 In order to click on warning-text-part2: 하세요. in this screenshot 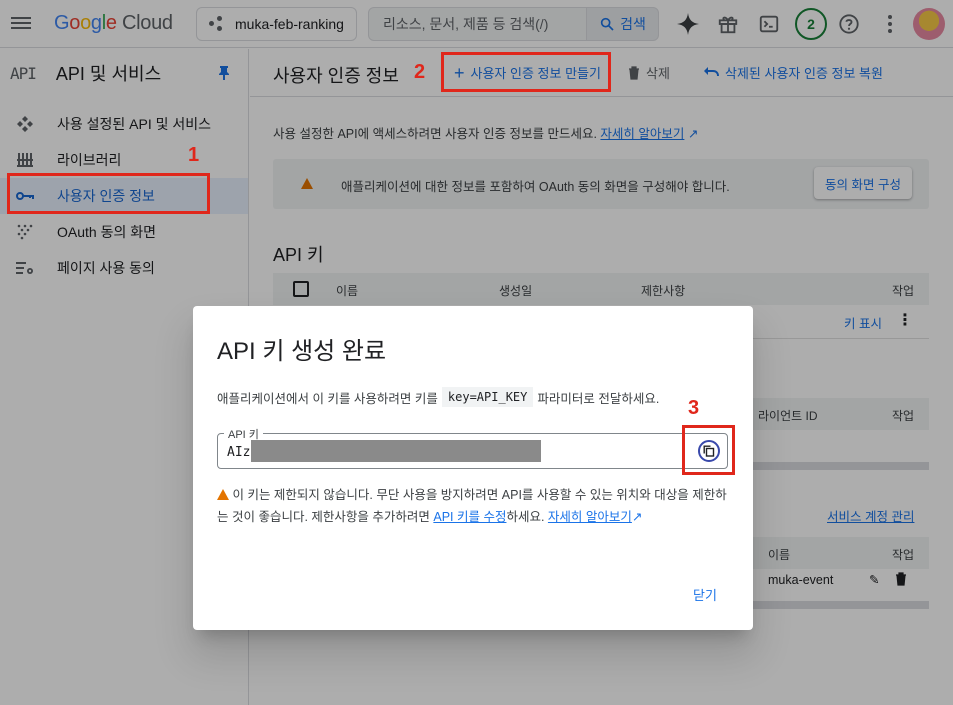, I will do `click(525, 517)`.